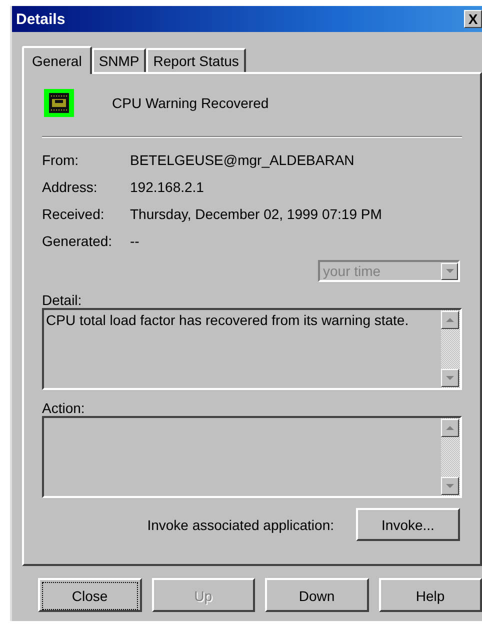 Image resolution: width=482 pixels, height=625 pixels. Describe the element at coordinates (90, 595) in the screenshot. I see `dialog-button: Close` at that location.